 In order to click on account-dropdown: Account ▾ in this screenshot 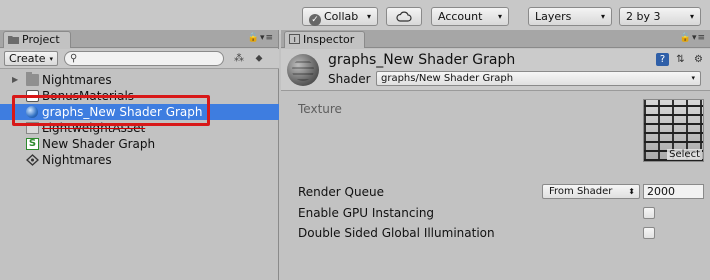, I will do `click(470, 16)`.